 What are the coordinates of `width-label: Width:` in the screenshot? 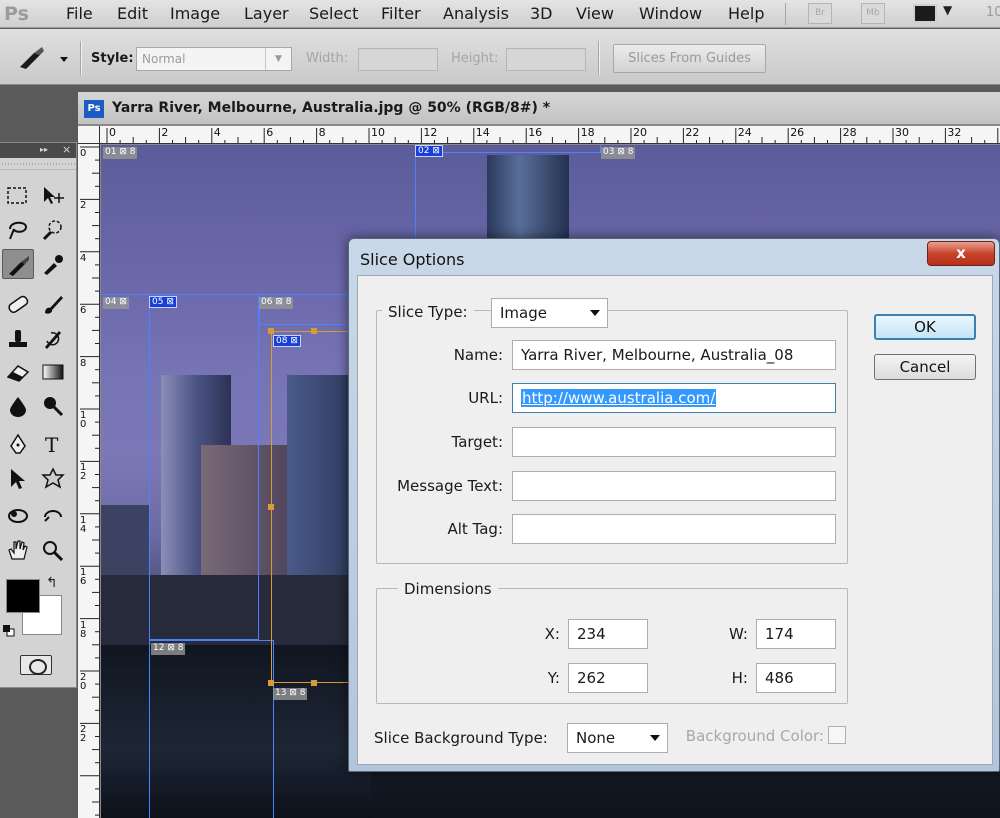 It's located at (327, 58).